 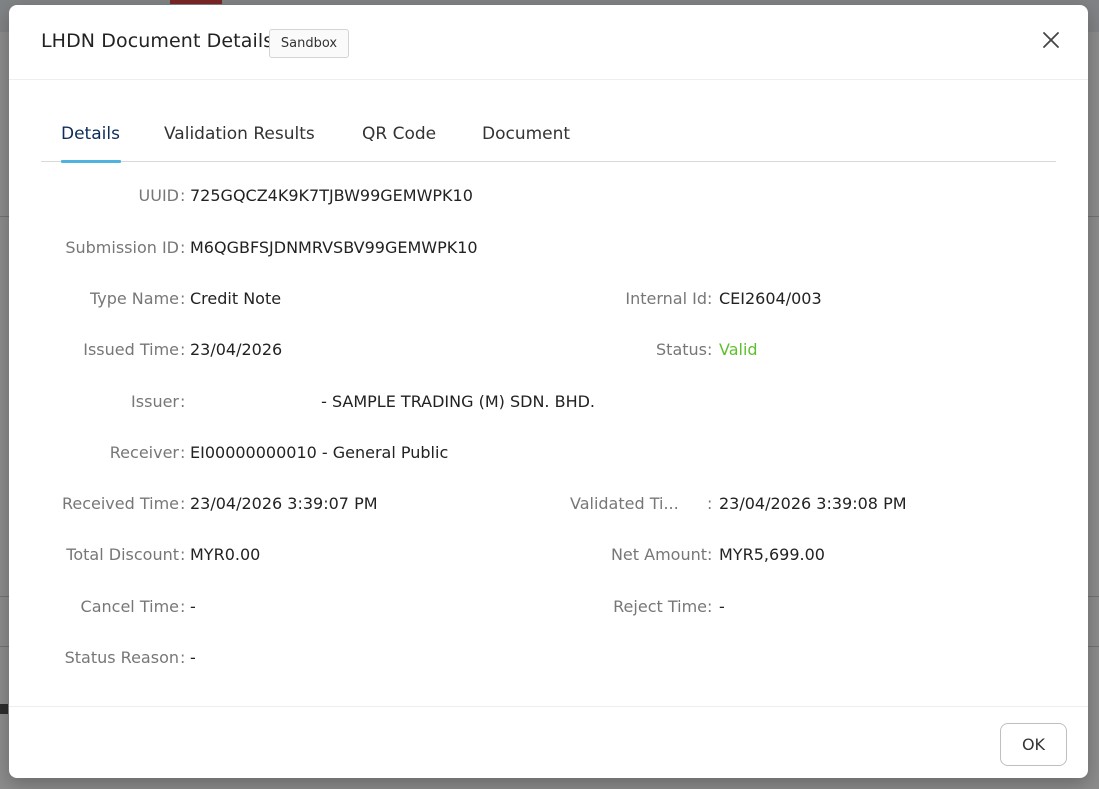 I want to click on field-type-name: Type Name : Credit Note, so click(x=279, y=301).